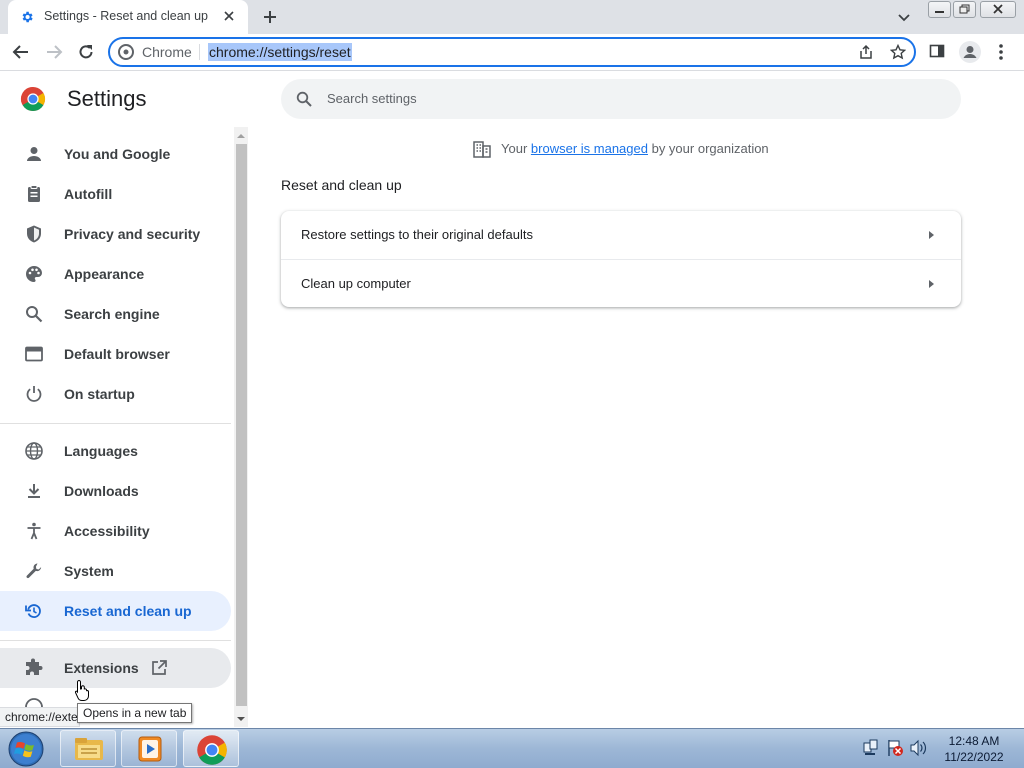 This screenshot has height=768, width=1024. I want to click on nav-label: Downloads, so click(101, 491).